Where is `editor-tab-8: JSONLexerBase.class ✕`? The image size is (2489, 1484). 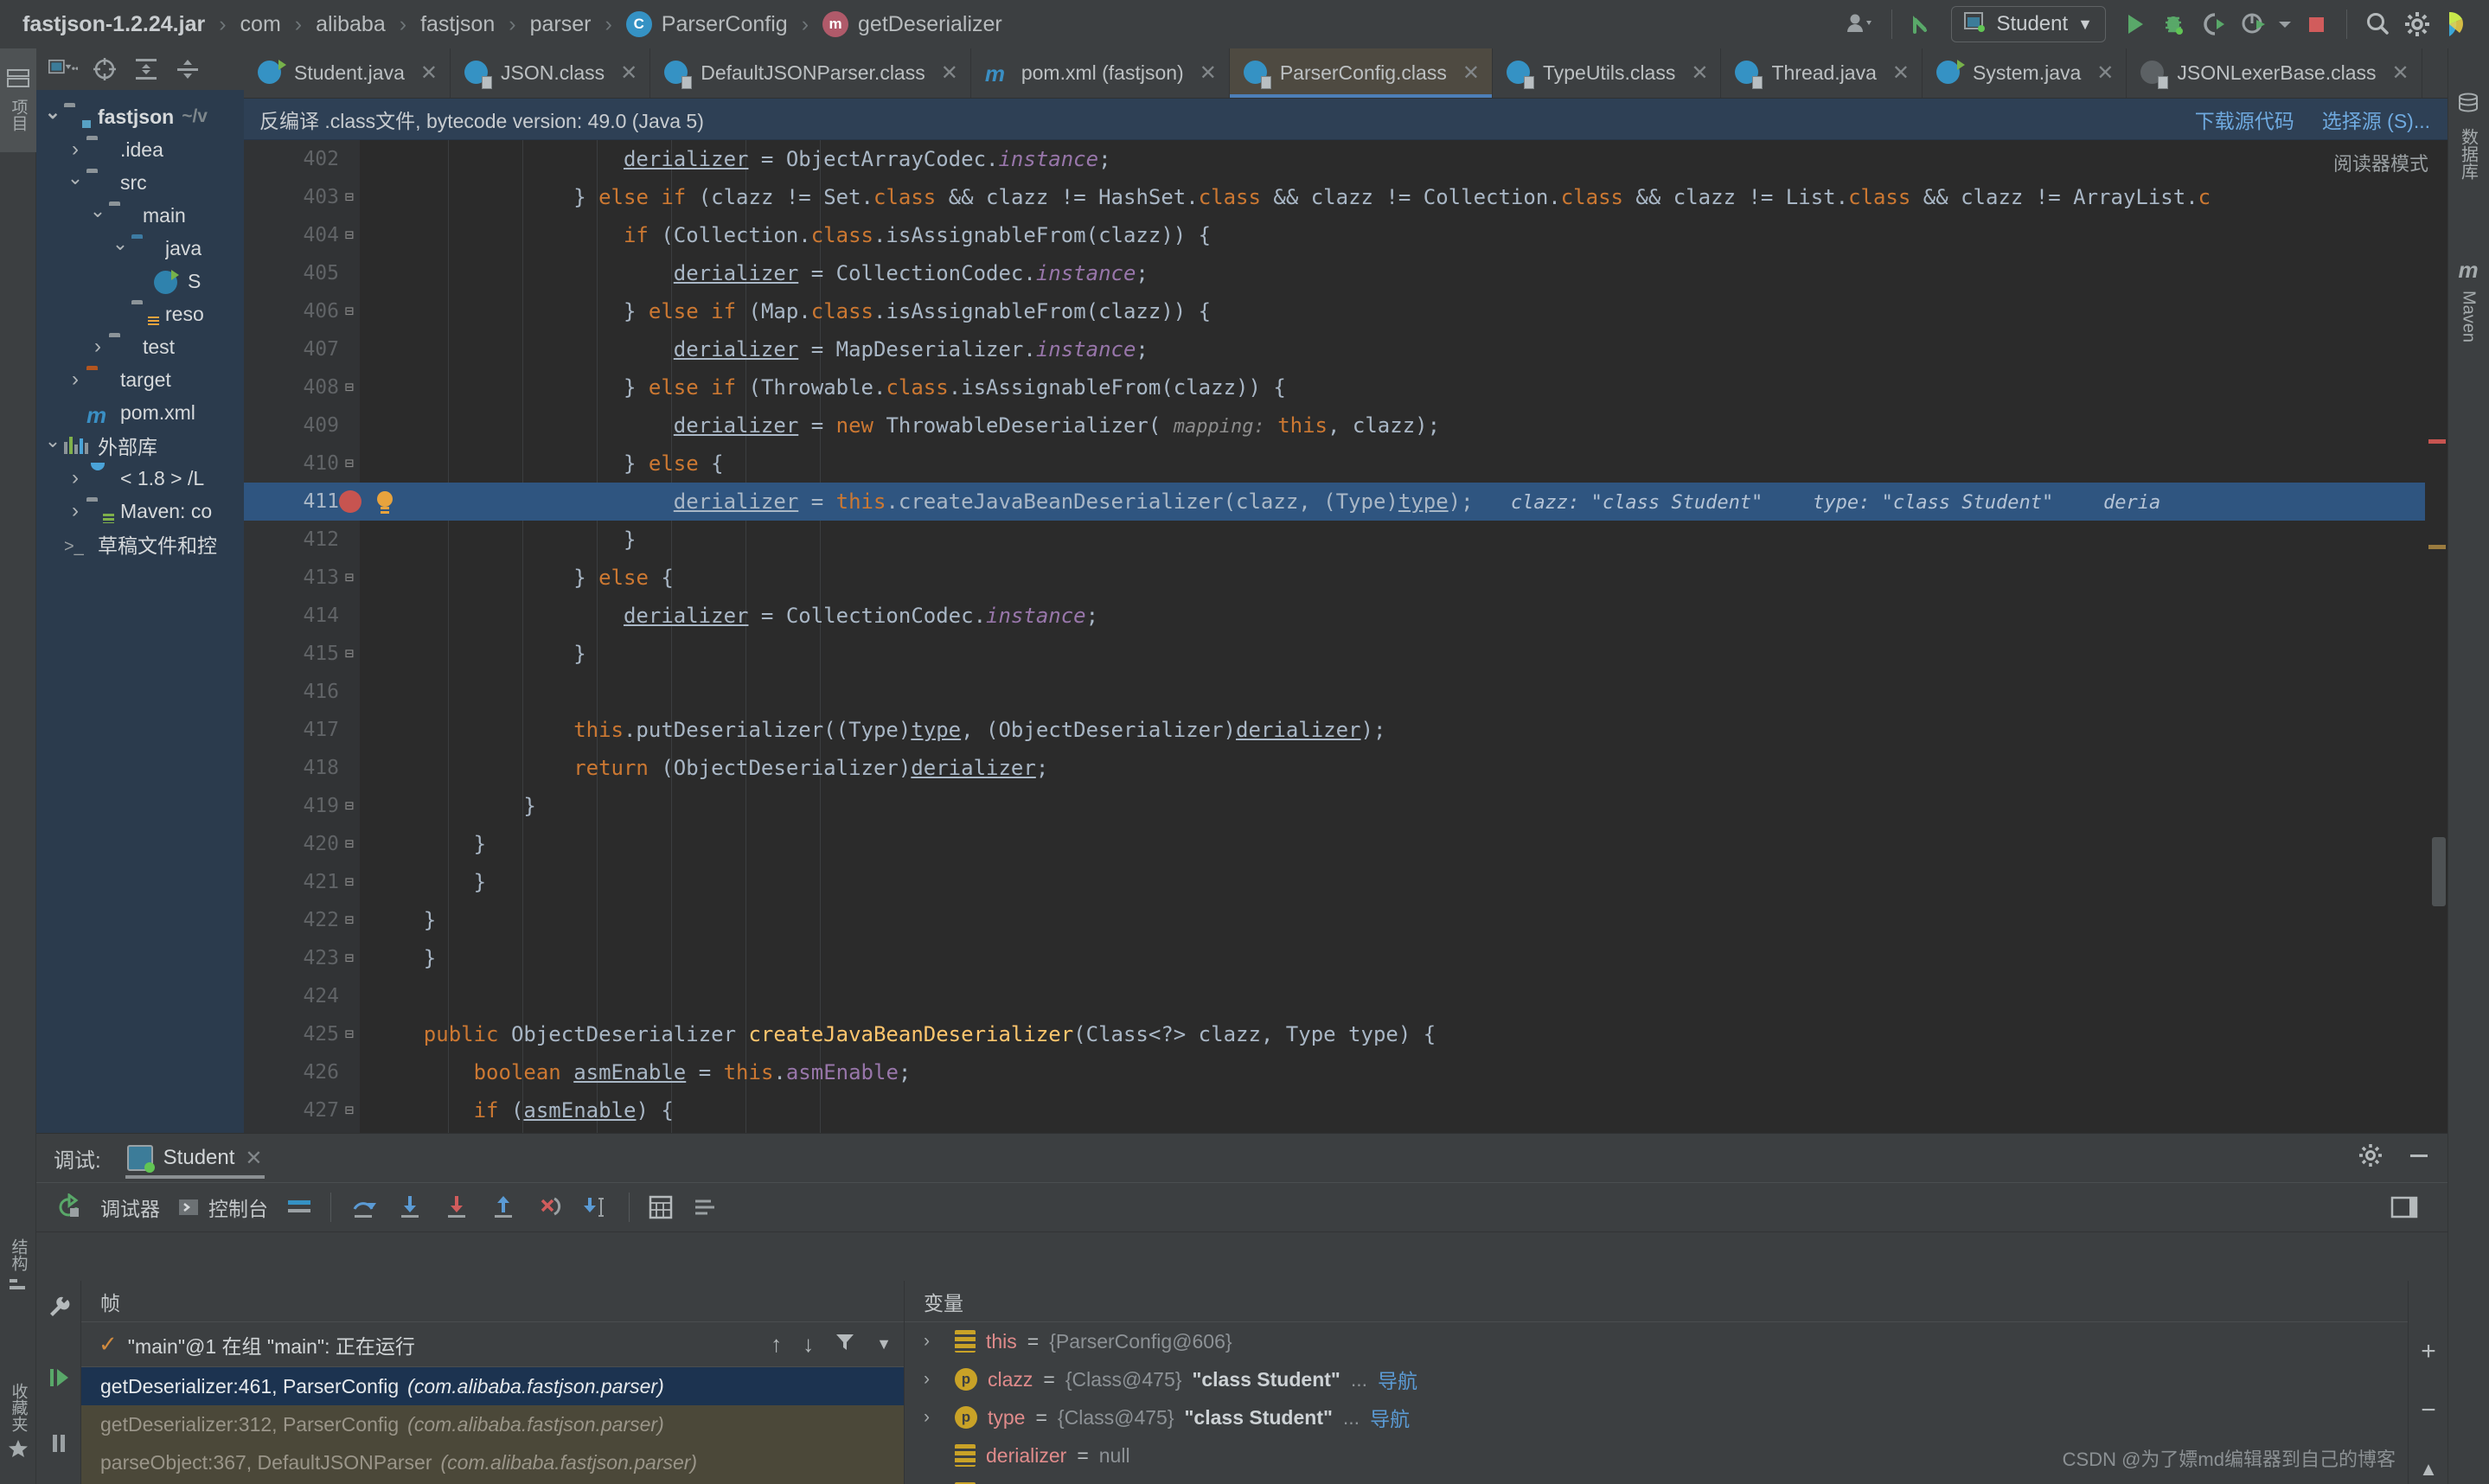 editor-tab-8: JSONLexerBase.class ✕ is located at coordinates (2274, 73).